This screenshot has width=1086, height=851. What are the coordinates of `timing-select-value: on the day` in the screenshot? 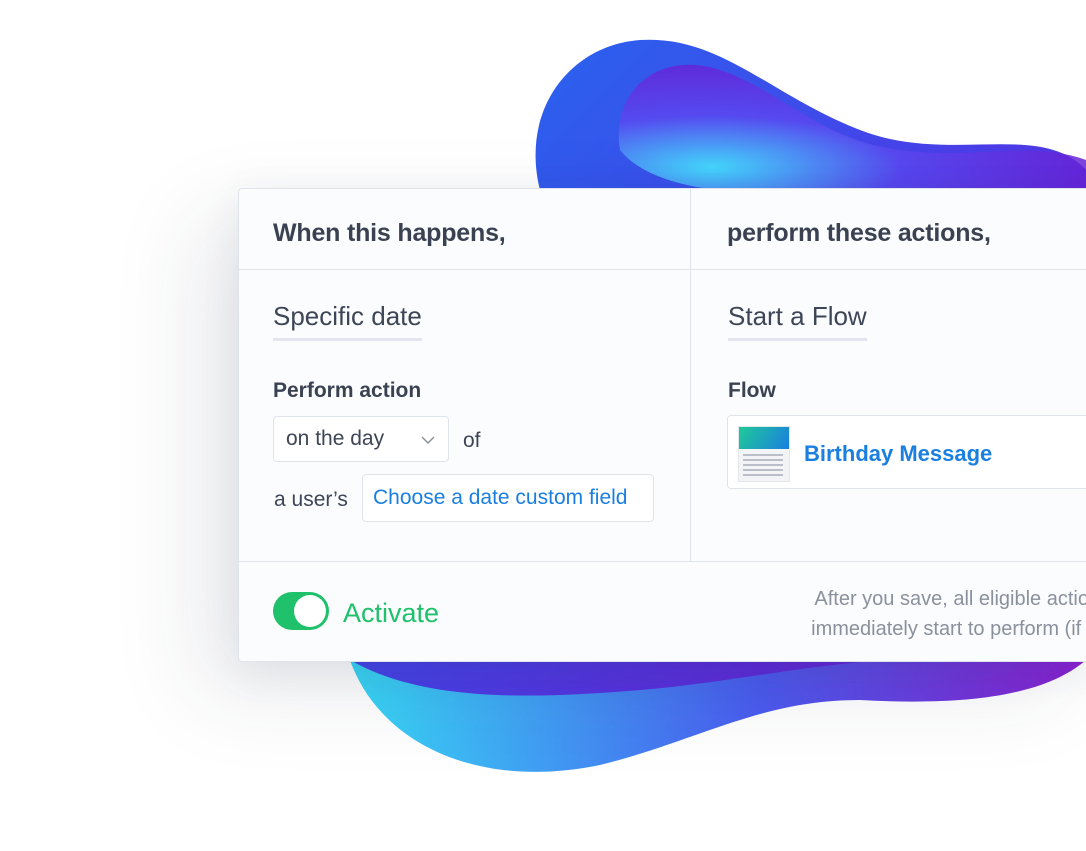 It's located at (335, 438).